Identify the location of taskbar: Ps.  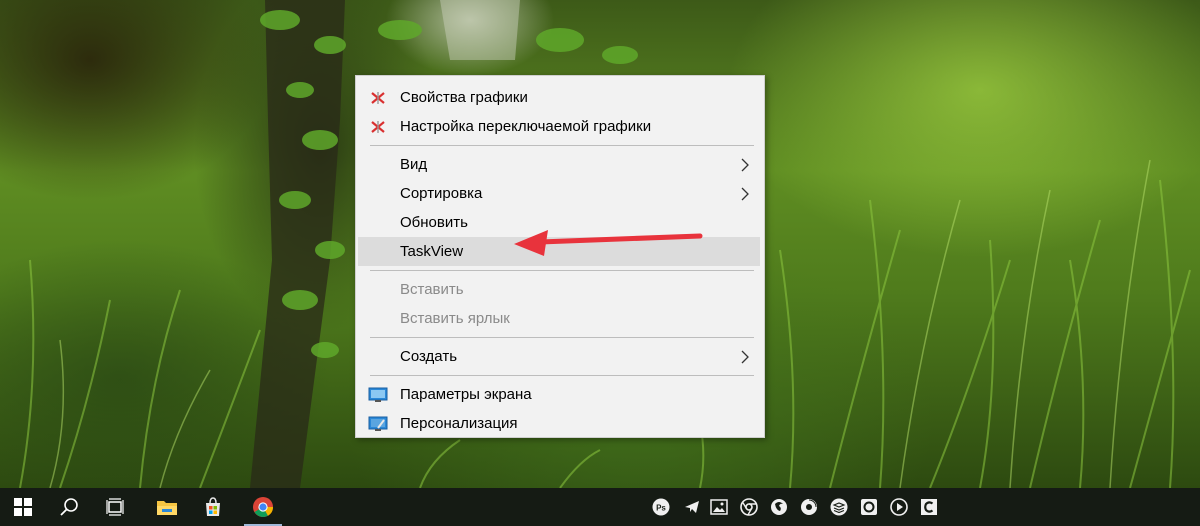
(600, 507).